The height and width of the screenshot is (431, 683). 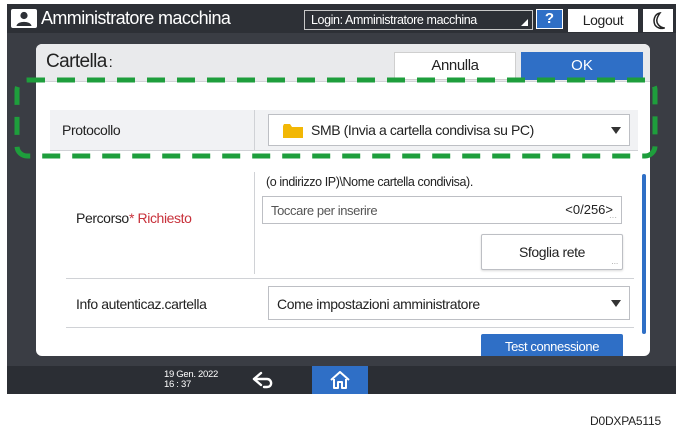 I want to click on home-icon, so click(x=340, y=380).